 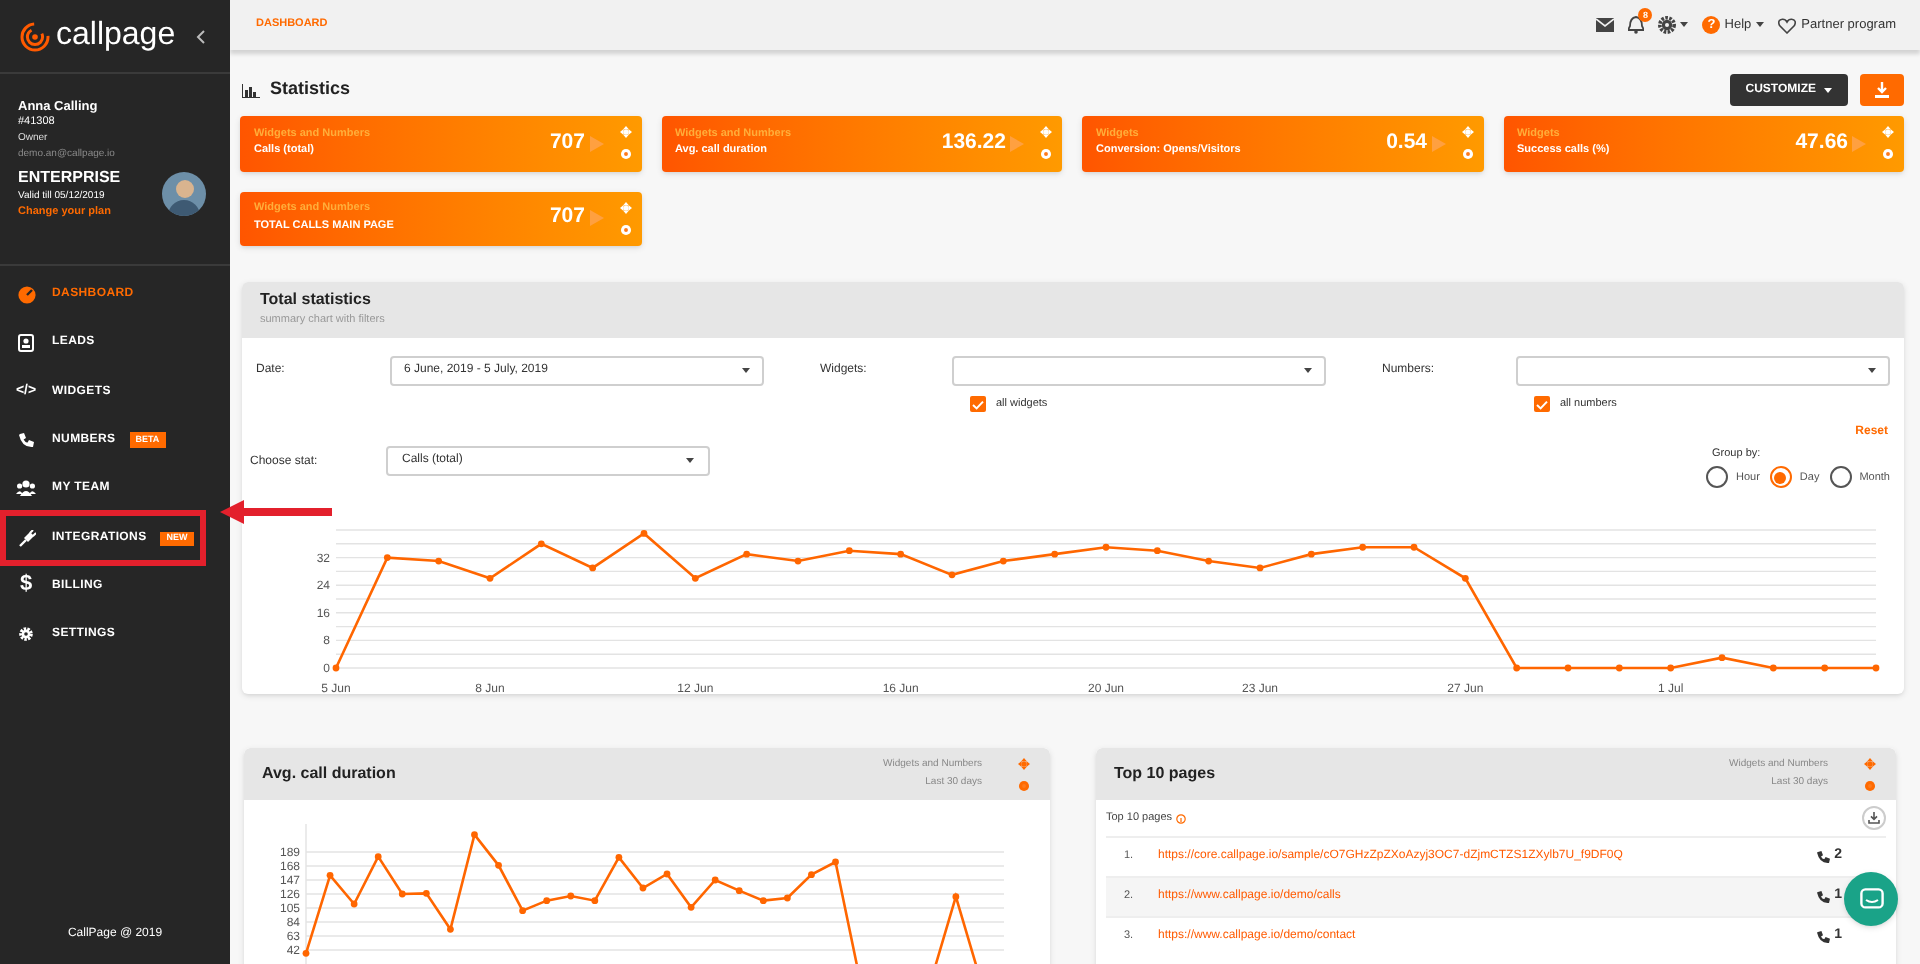 What do you see at coordinates (184, 194) in the screenshot?
I see `avatar` at bounding box center [184, 194].